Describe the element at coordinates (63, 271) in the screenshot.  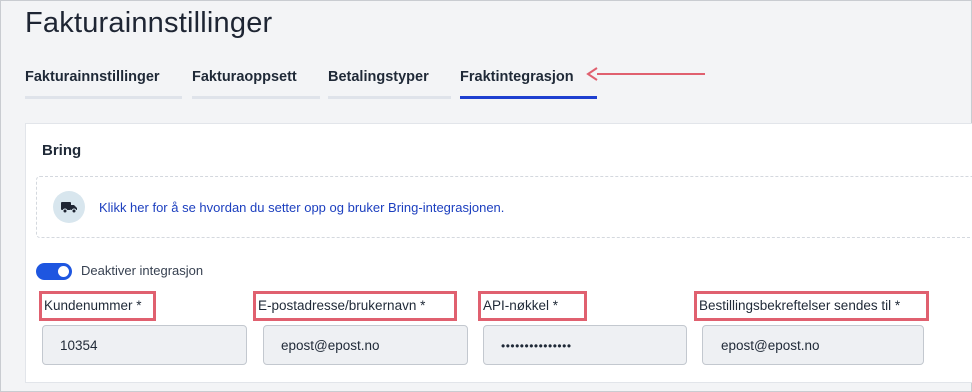
I see `toggle-knob` at that location.